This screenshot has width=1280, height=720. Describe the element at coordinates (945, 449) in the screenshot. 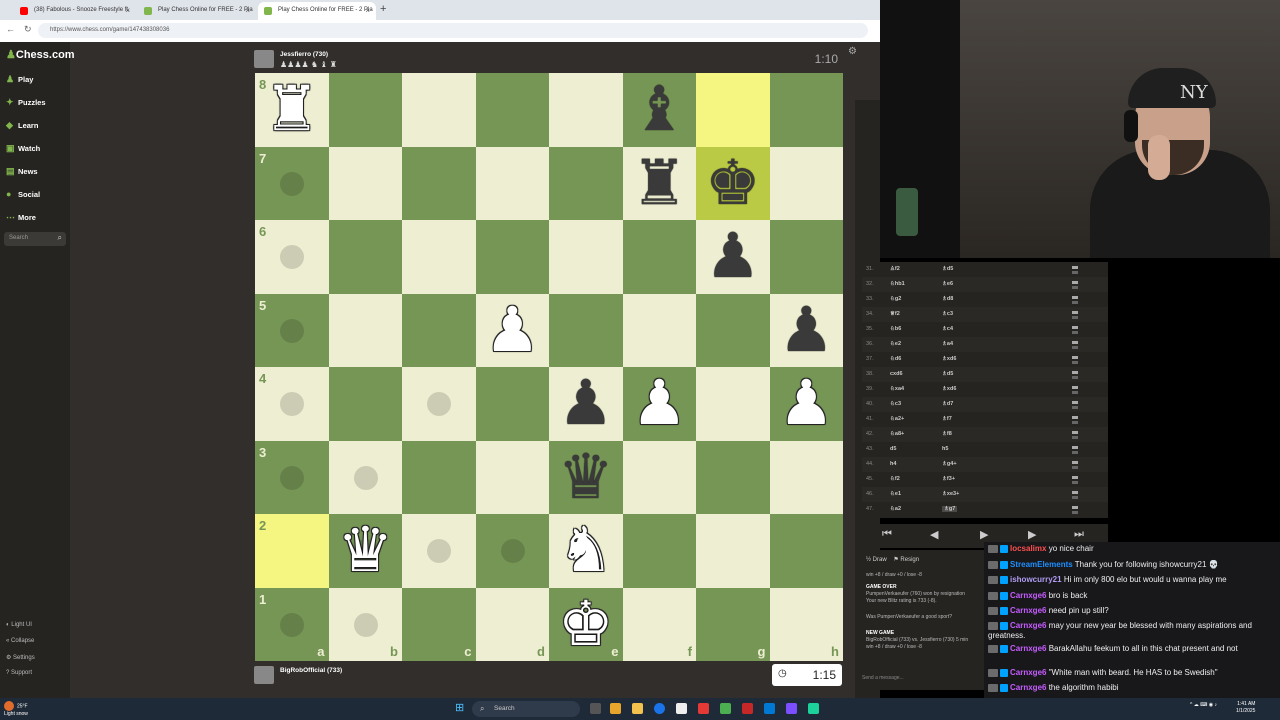

I see `black-move: h5` at that location.